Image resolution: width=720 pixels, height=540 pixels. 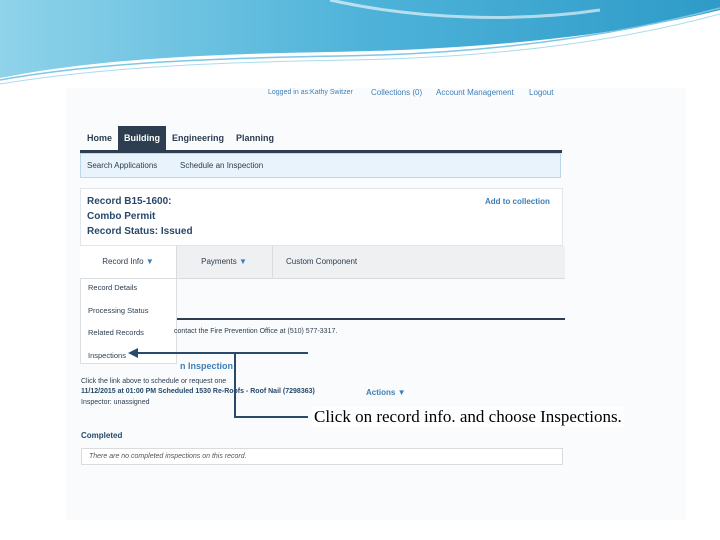 What do you see at coordinates (271, 385) in the screenshot?
I see `callout-connector` at bounding box center [271, 385].